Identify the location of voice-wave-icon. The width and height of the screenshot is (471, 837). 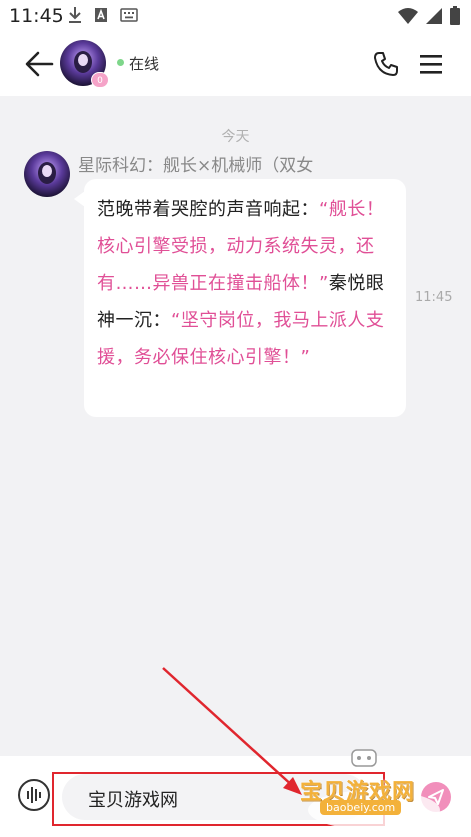
(34, 795).